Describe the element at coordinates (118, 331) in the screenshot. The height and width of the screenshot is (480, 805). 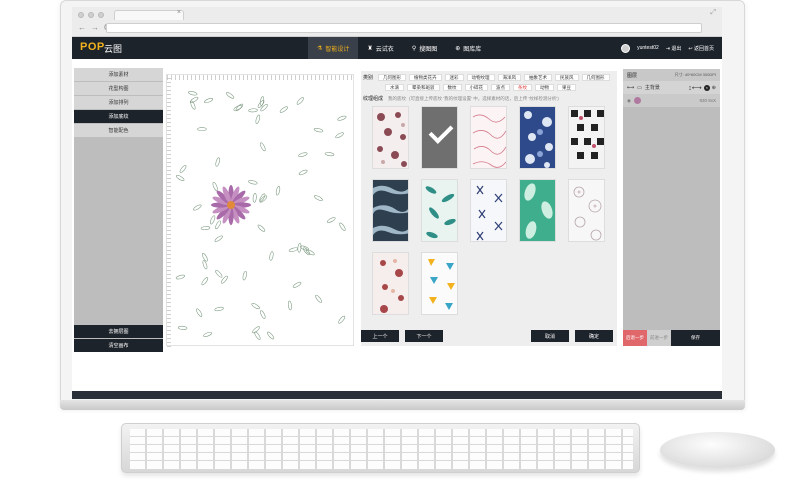
I see `left-bottom-layers: 去拥层图` at that location.